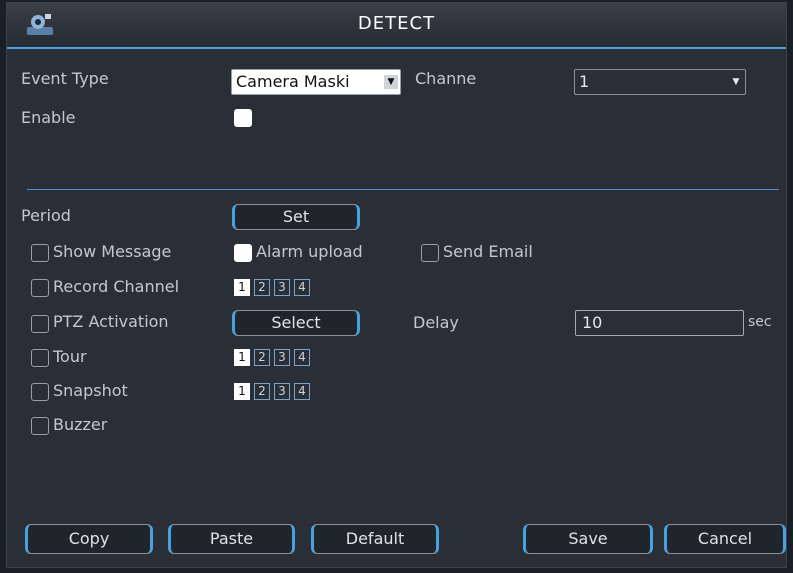 This screenshot has width=793, height=573. I want to click on period-label: Period, so click(46, 215).